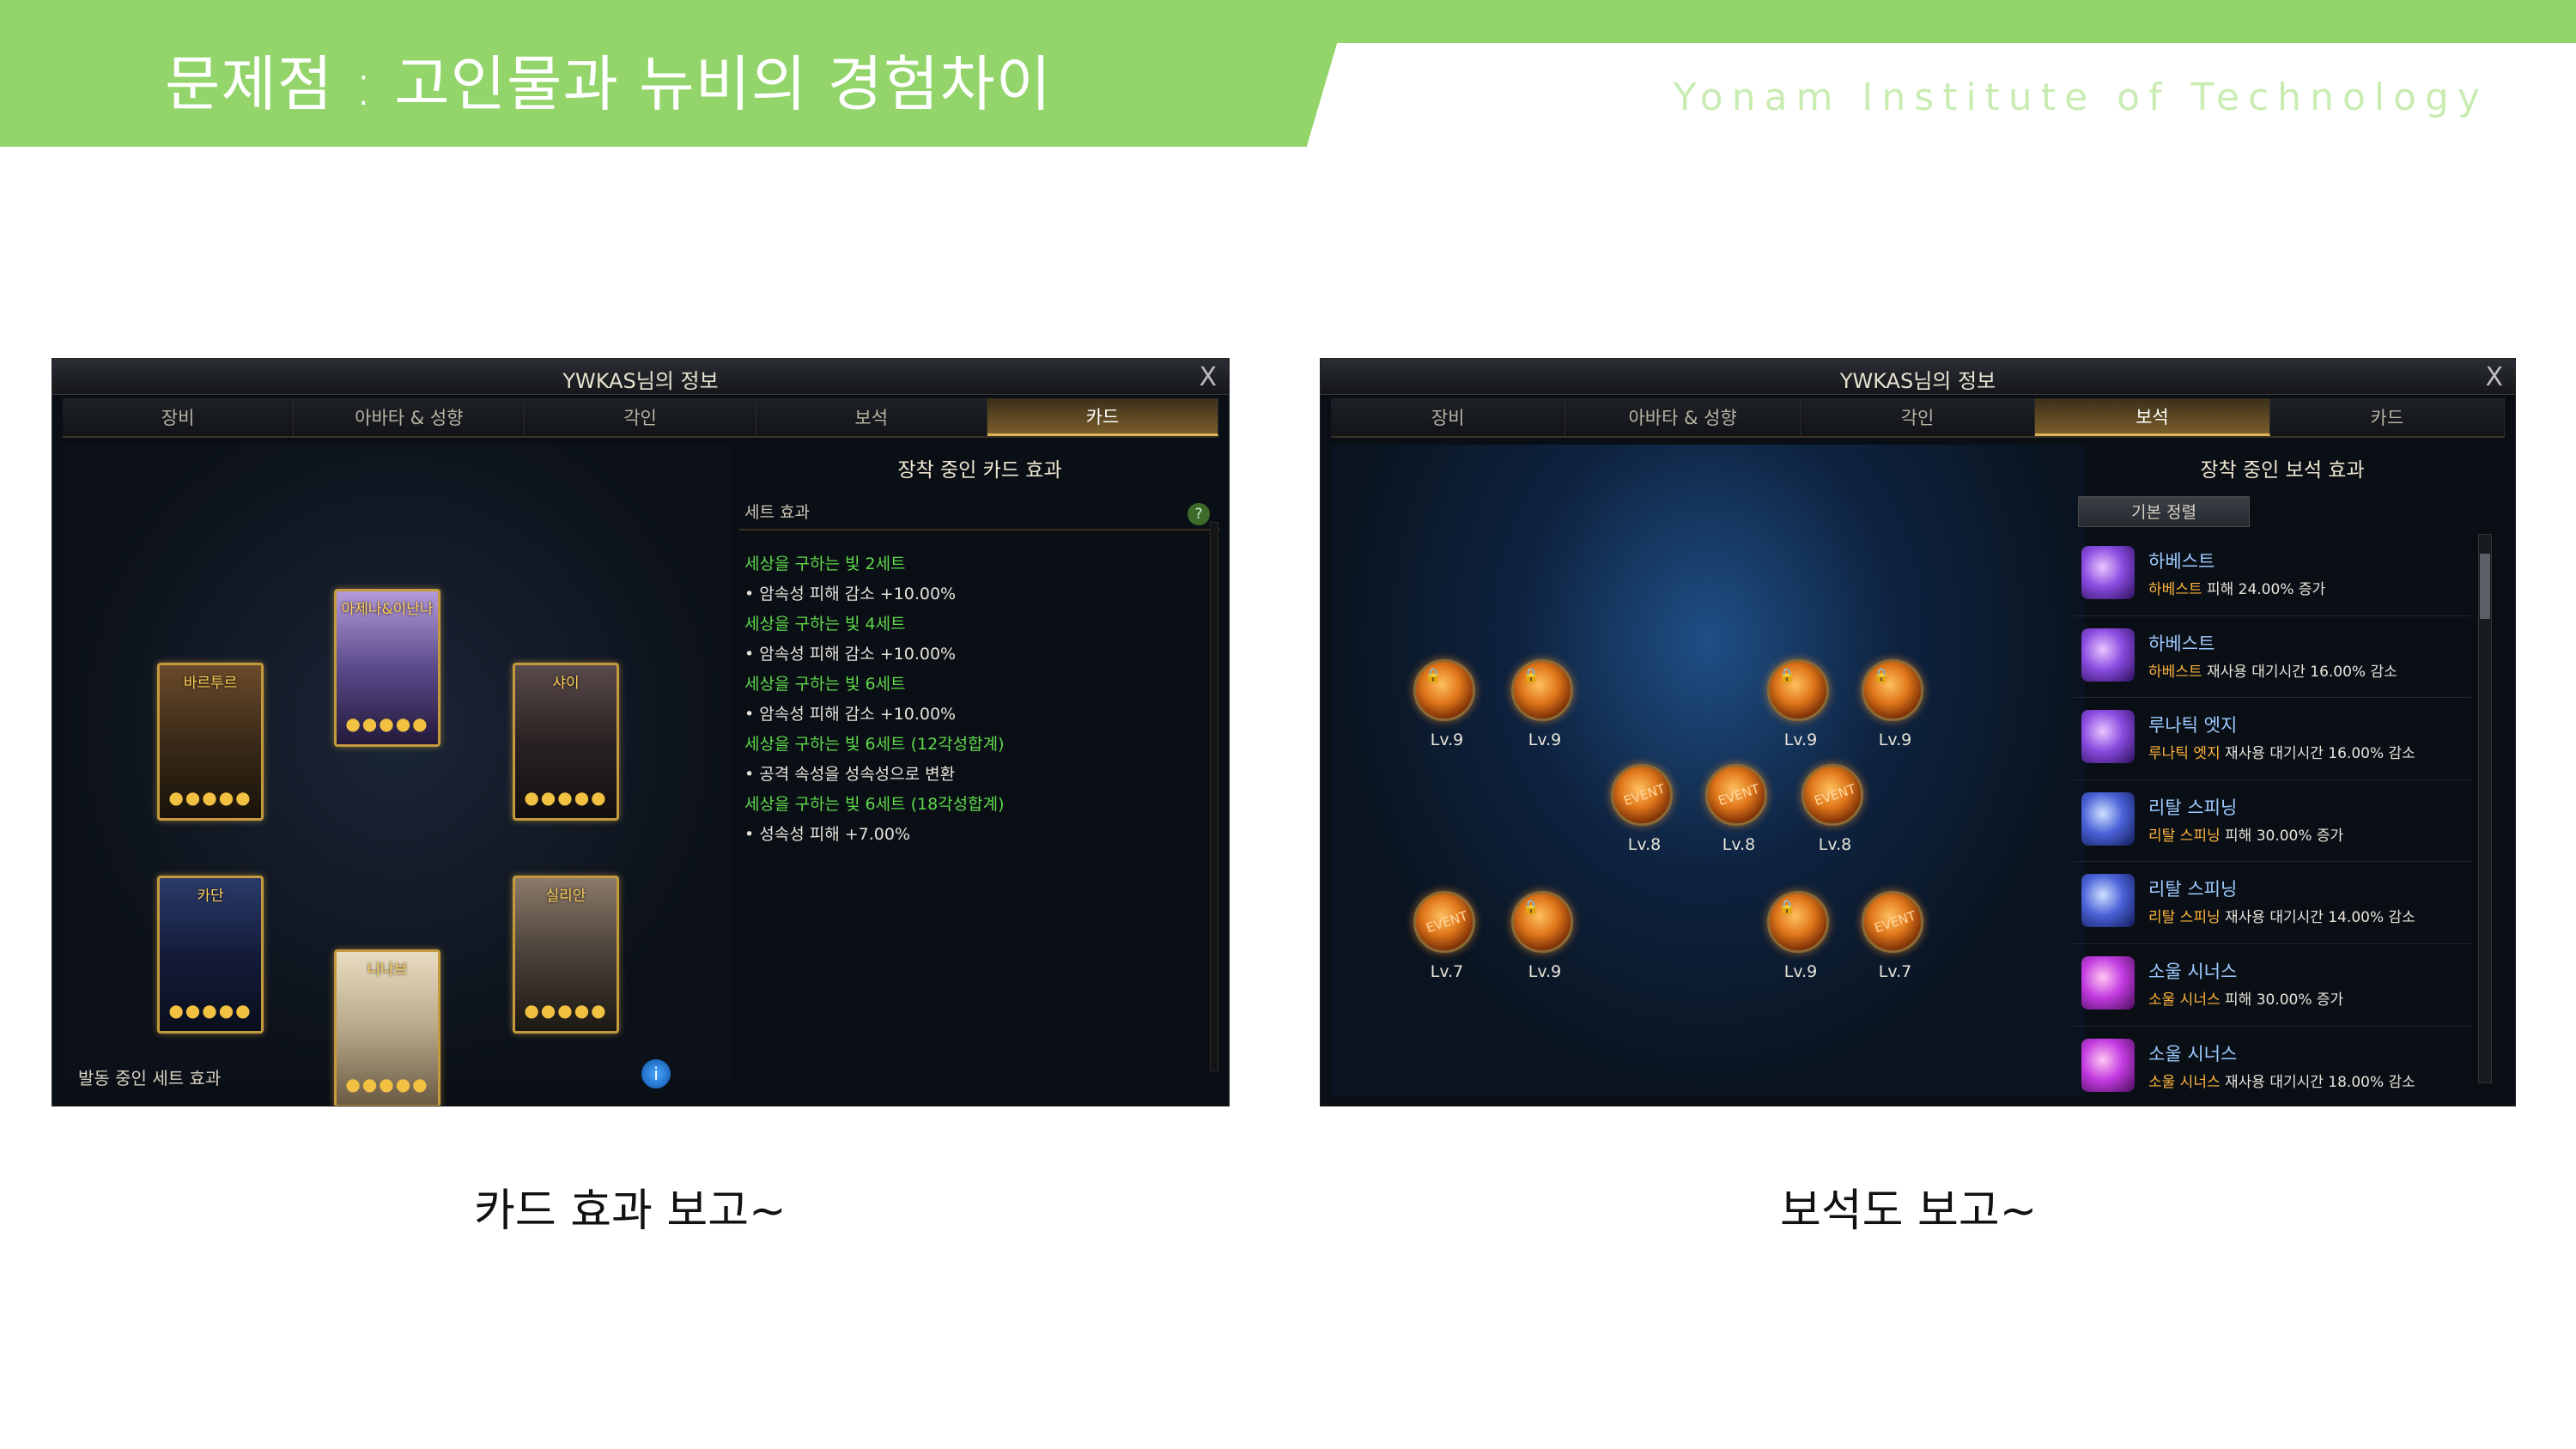 The width and height of the screenshot is (2576, 1449). I want to click on set-effect-title: 세상을 구하는 빛 6세트, so click(825, 684).